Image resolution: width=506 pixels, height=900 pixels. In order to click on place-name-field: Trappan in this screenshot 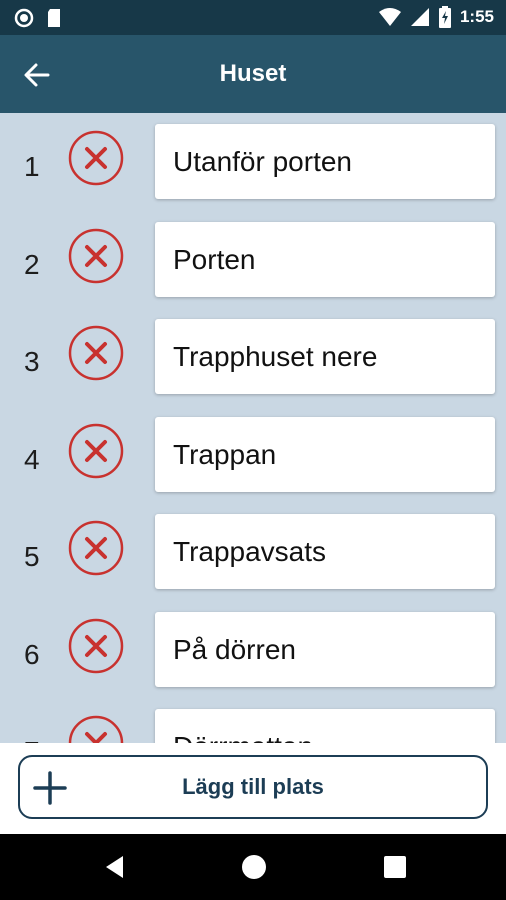, I will do `click(325, 454)`.